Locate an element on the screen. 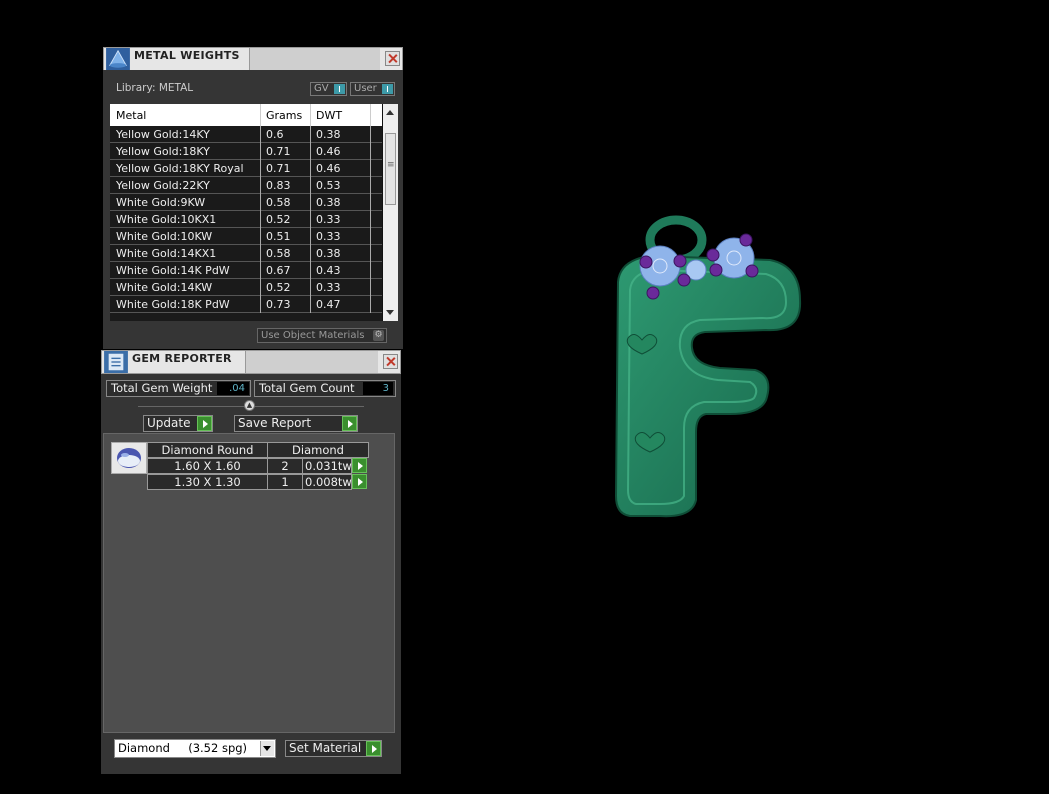 The image size is (1049, 794). scroll-up-icon is located at coordinates (390, 112).